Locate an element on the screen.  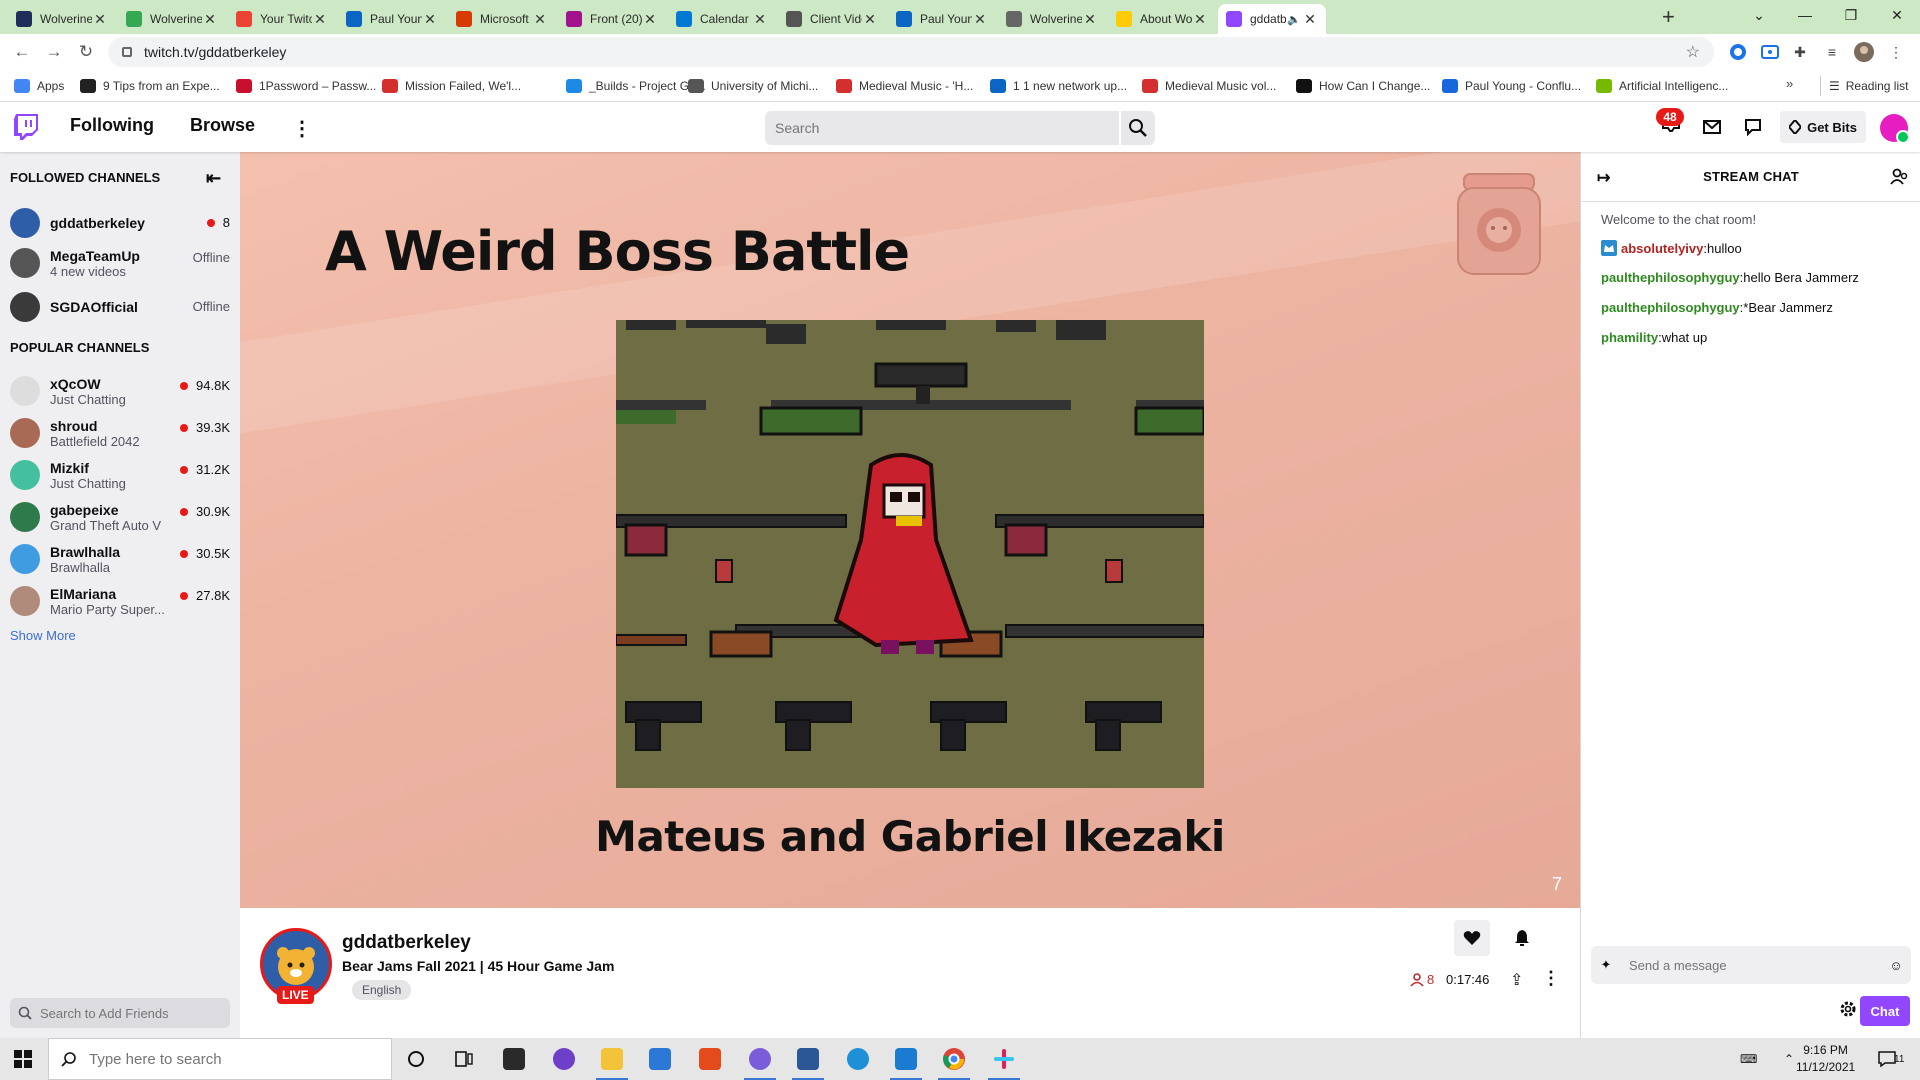
more-actions-icon: ⋮ is located at coordinates (1551, 978).